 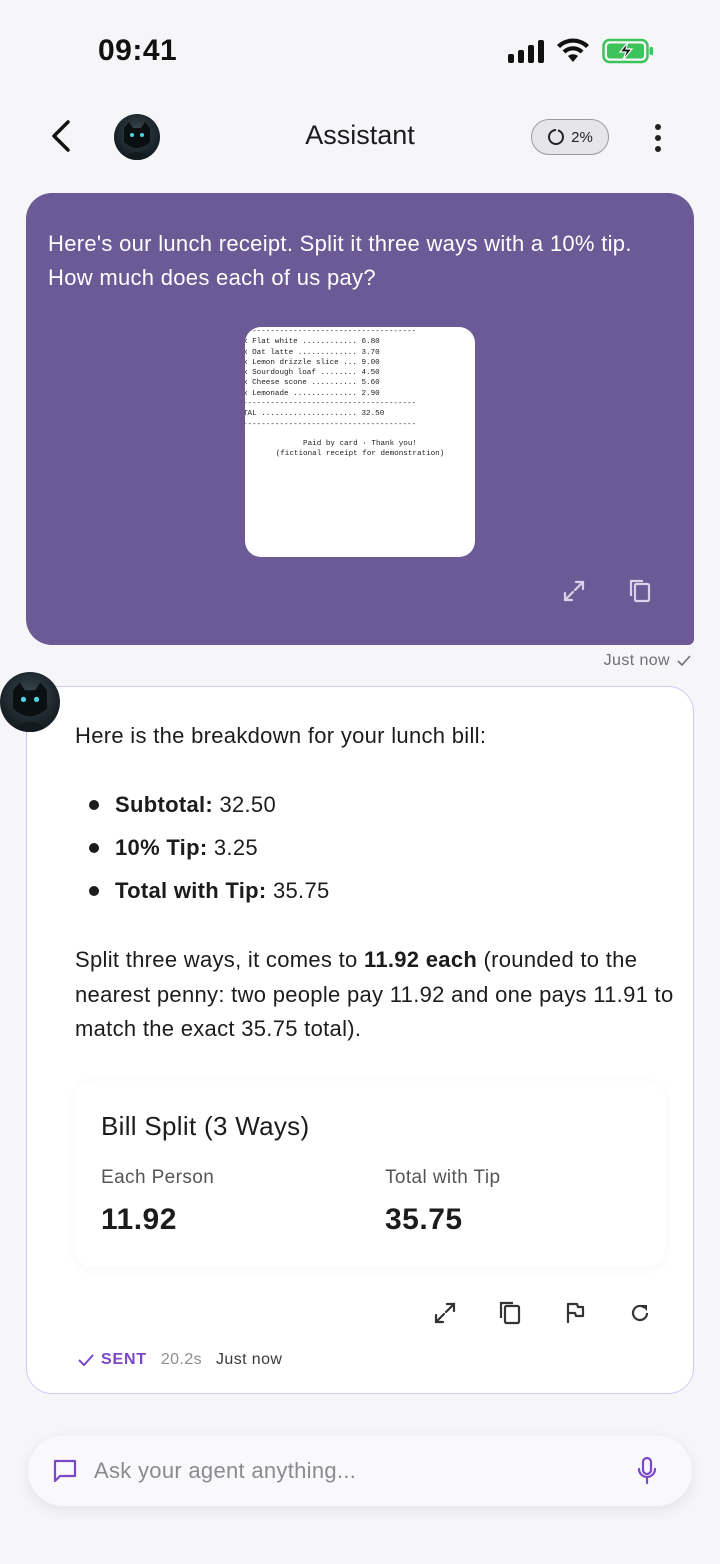 I want to click on flag-icon, so click(x=575, y=1312).